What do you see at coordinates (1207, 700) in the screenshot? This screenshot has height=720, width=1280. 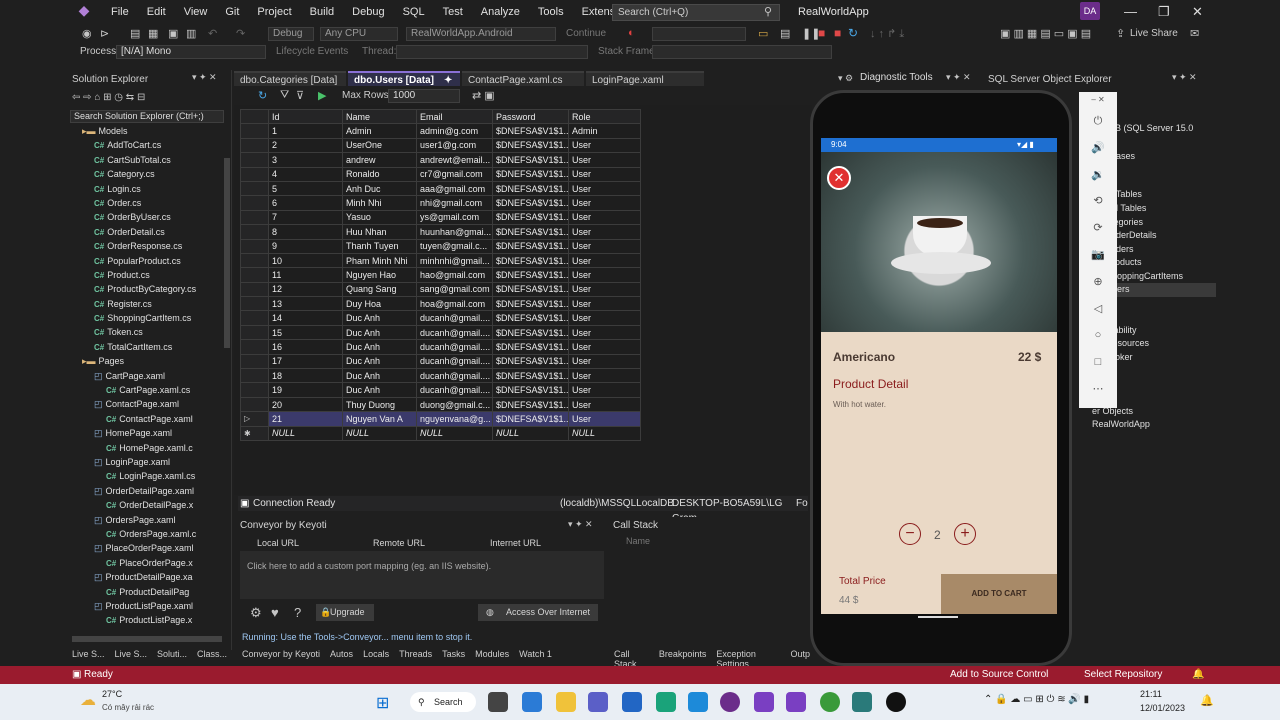 I see `notifications-icon: 🔔` at bounding box center [1207, 700].